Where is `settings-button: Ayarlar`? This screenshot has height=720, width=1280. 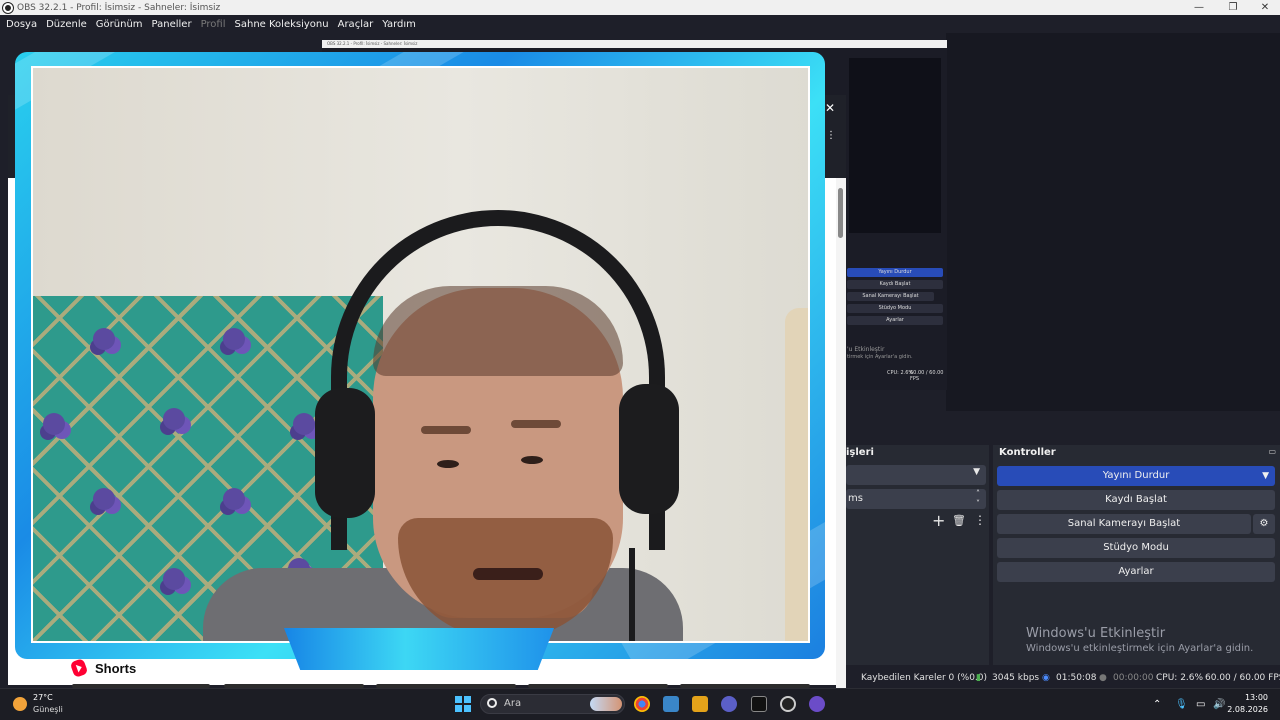
settings-button: Ayarlar is located at coordinates (1136, 572).